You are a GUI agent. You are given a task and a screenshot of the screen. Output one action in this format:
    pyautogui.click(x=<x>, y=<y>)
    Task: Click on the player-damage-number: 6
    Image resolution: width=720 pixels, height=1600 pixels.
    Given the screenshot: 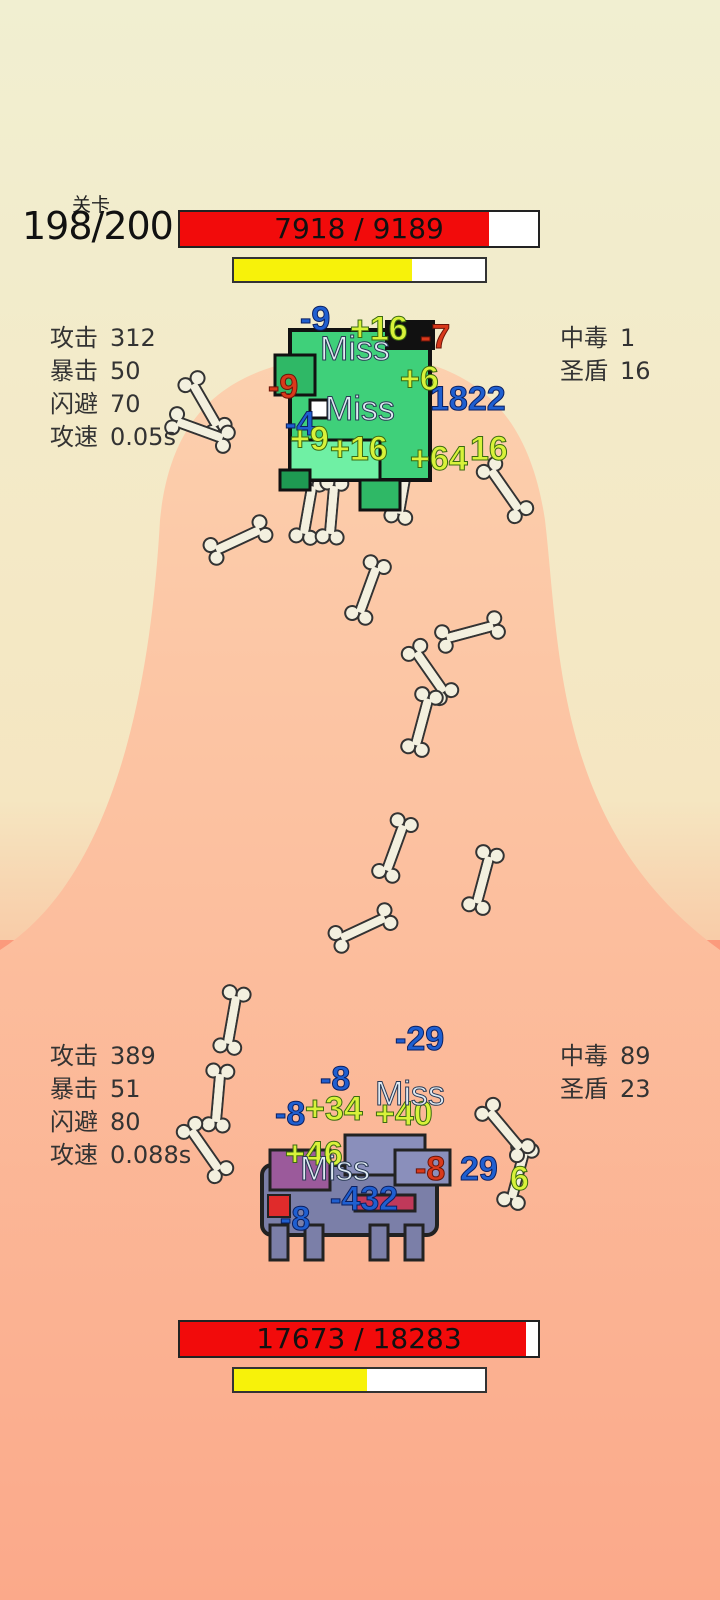 What is the action you would take?
    pyautogui.click(x=520, y=1179)
    